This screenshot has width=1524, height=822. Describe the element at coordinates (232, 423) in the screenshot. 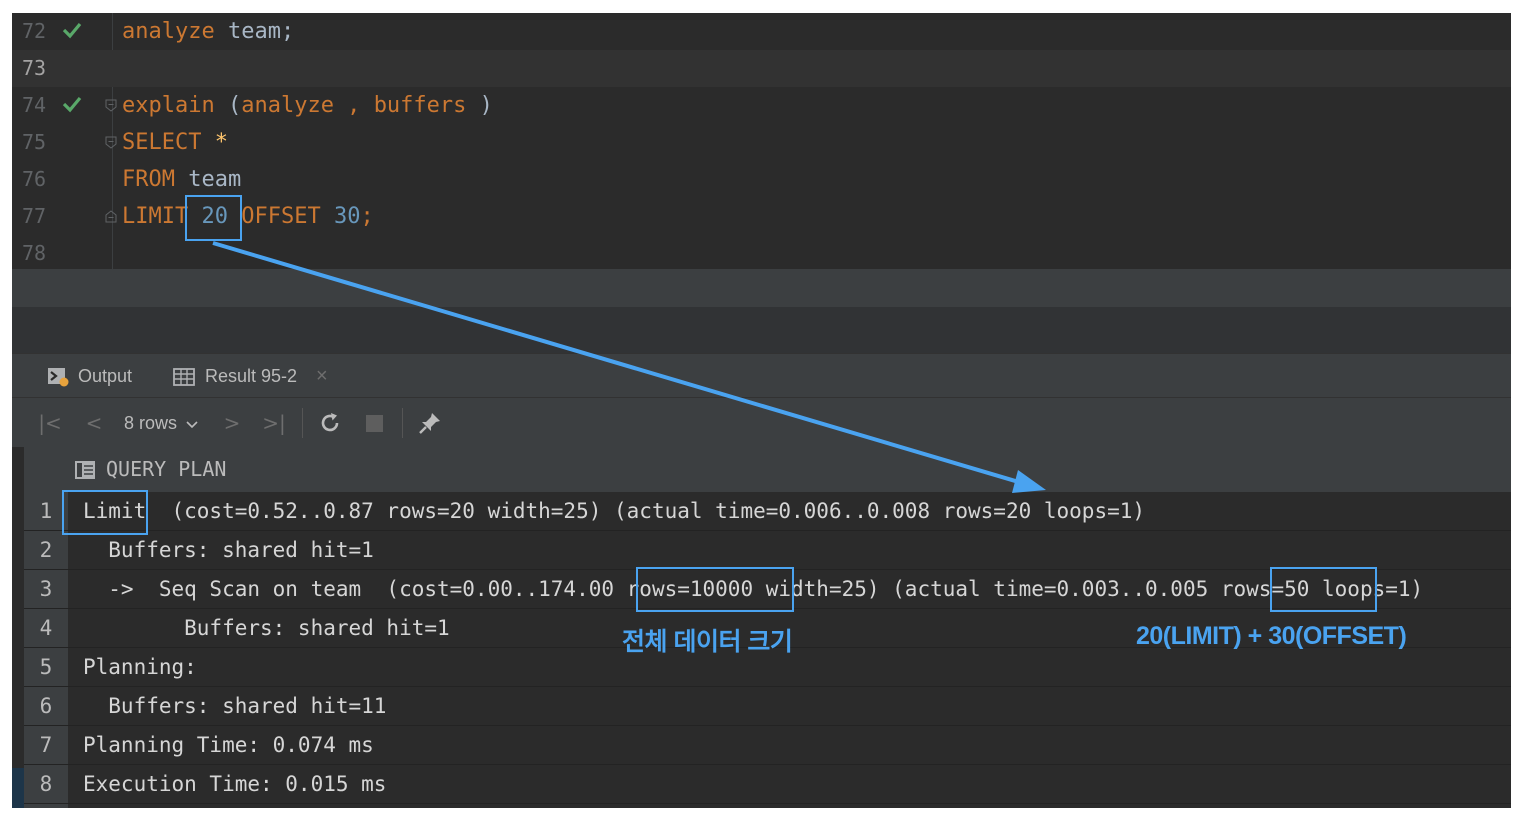

I see `next-page-button: >` at that location.